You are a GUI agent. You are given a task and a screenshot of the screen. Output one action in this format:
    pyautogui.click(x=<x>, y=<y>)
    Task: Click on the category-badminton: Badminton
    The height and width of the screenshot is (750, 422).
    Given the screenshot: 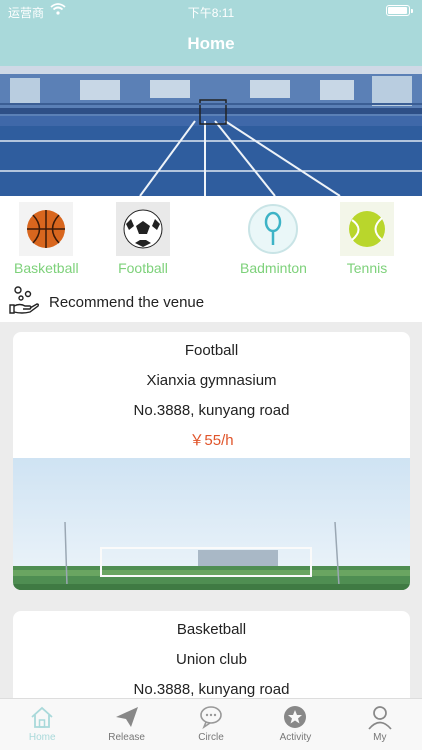 What is the action you would take?
    pyautogui.click(x=273, y=239)
    